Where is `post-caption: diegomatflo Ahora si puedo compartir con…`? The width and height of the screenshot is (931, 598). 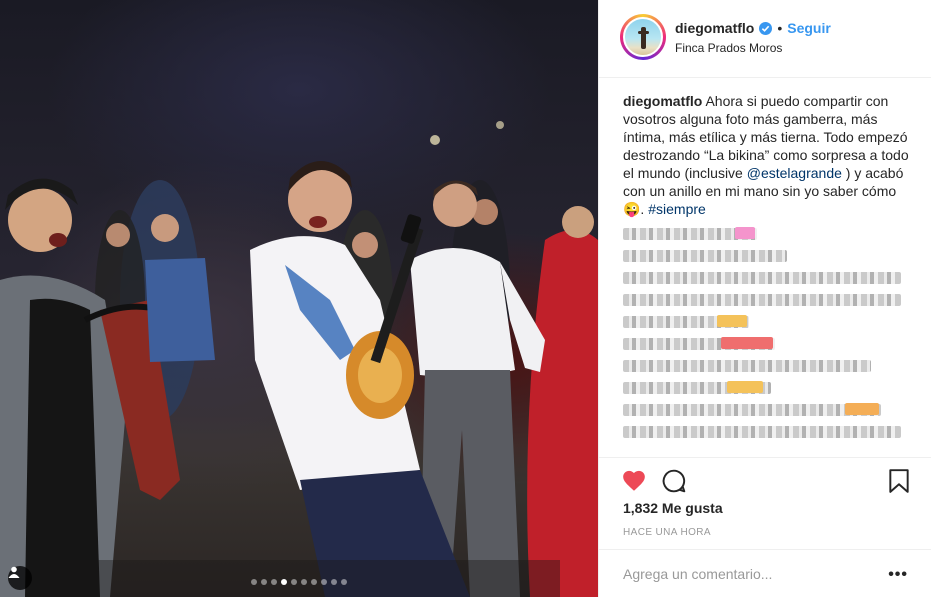
post-caption: diegomatflo Ahora si puedo compartir con… is located at coordinates (769, 155).